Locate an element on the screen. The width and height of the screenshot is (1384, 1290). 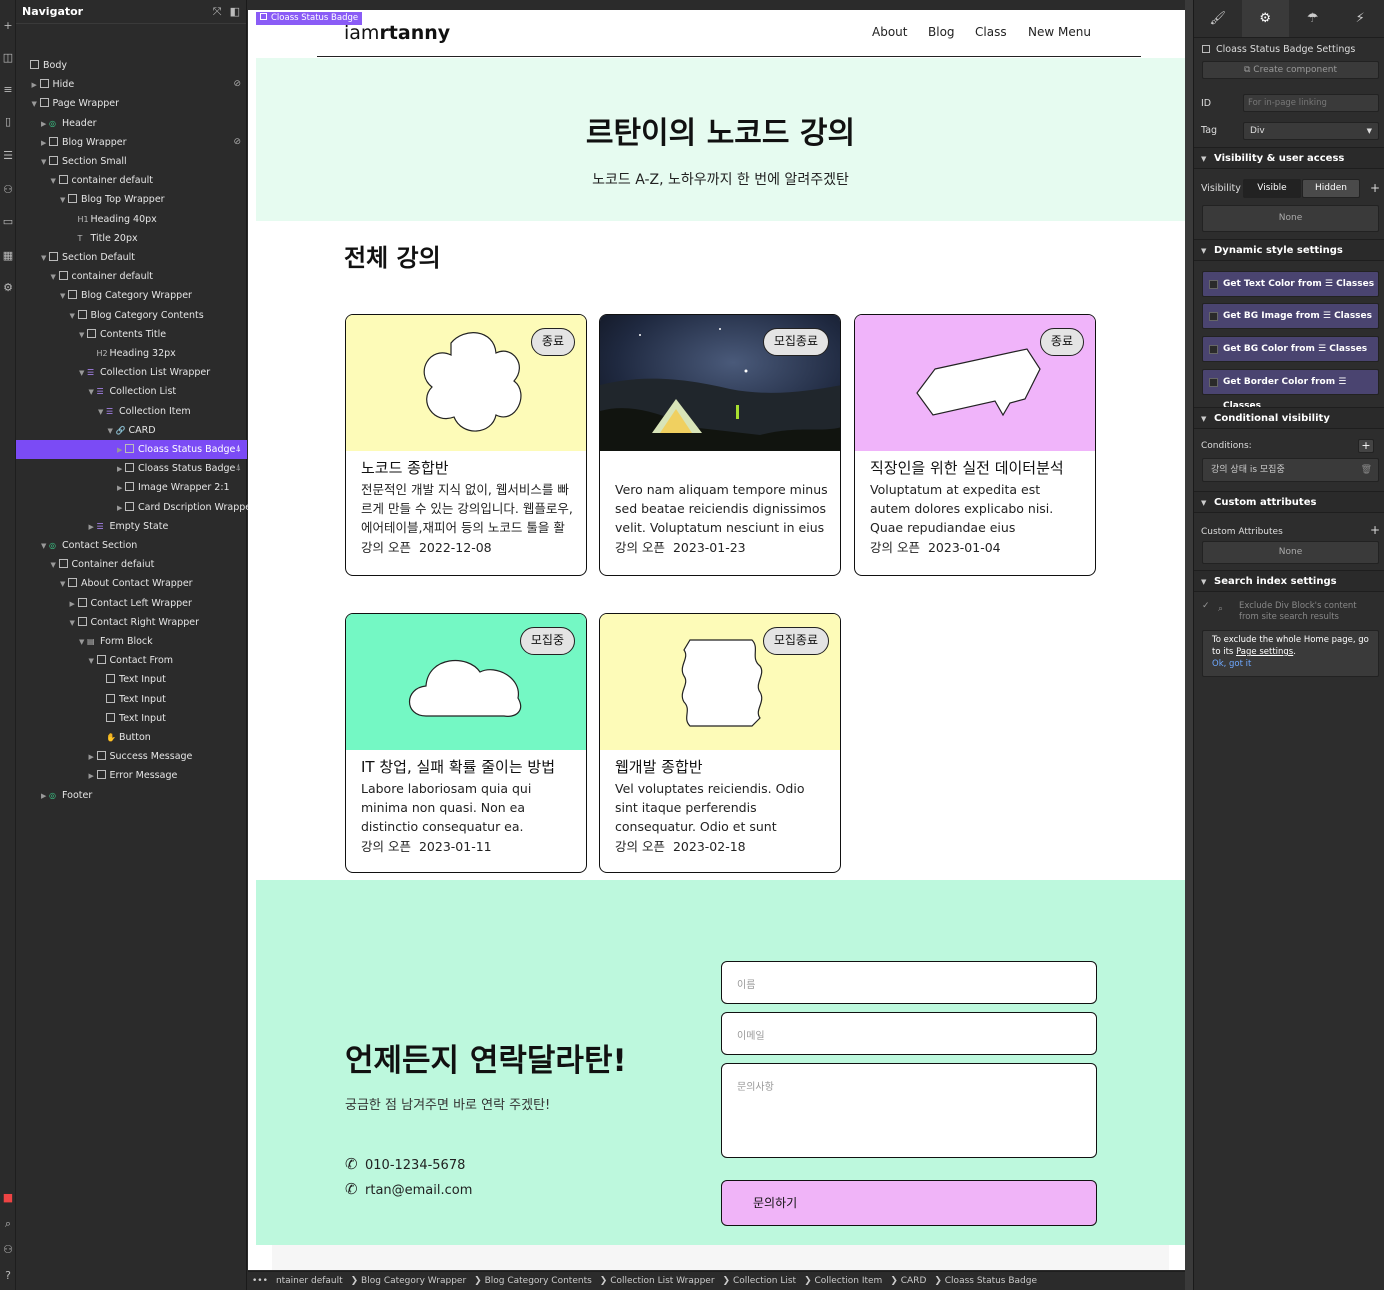
email-input: 이메일 is located at coordinates (909, 1033).